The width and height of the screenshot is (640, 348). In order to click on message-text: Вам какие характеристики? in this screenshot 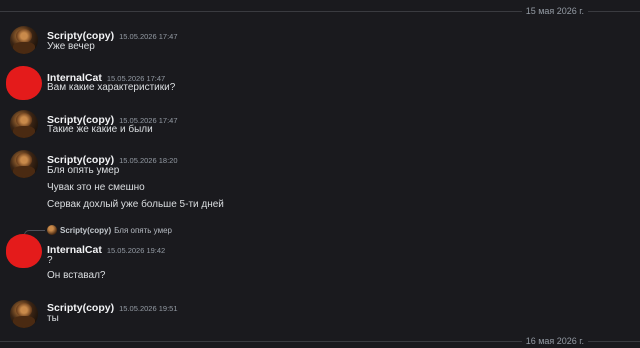, I will do `click(111, 87)`.